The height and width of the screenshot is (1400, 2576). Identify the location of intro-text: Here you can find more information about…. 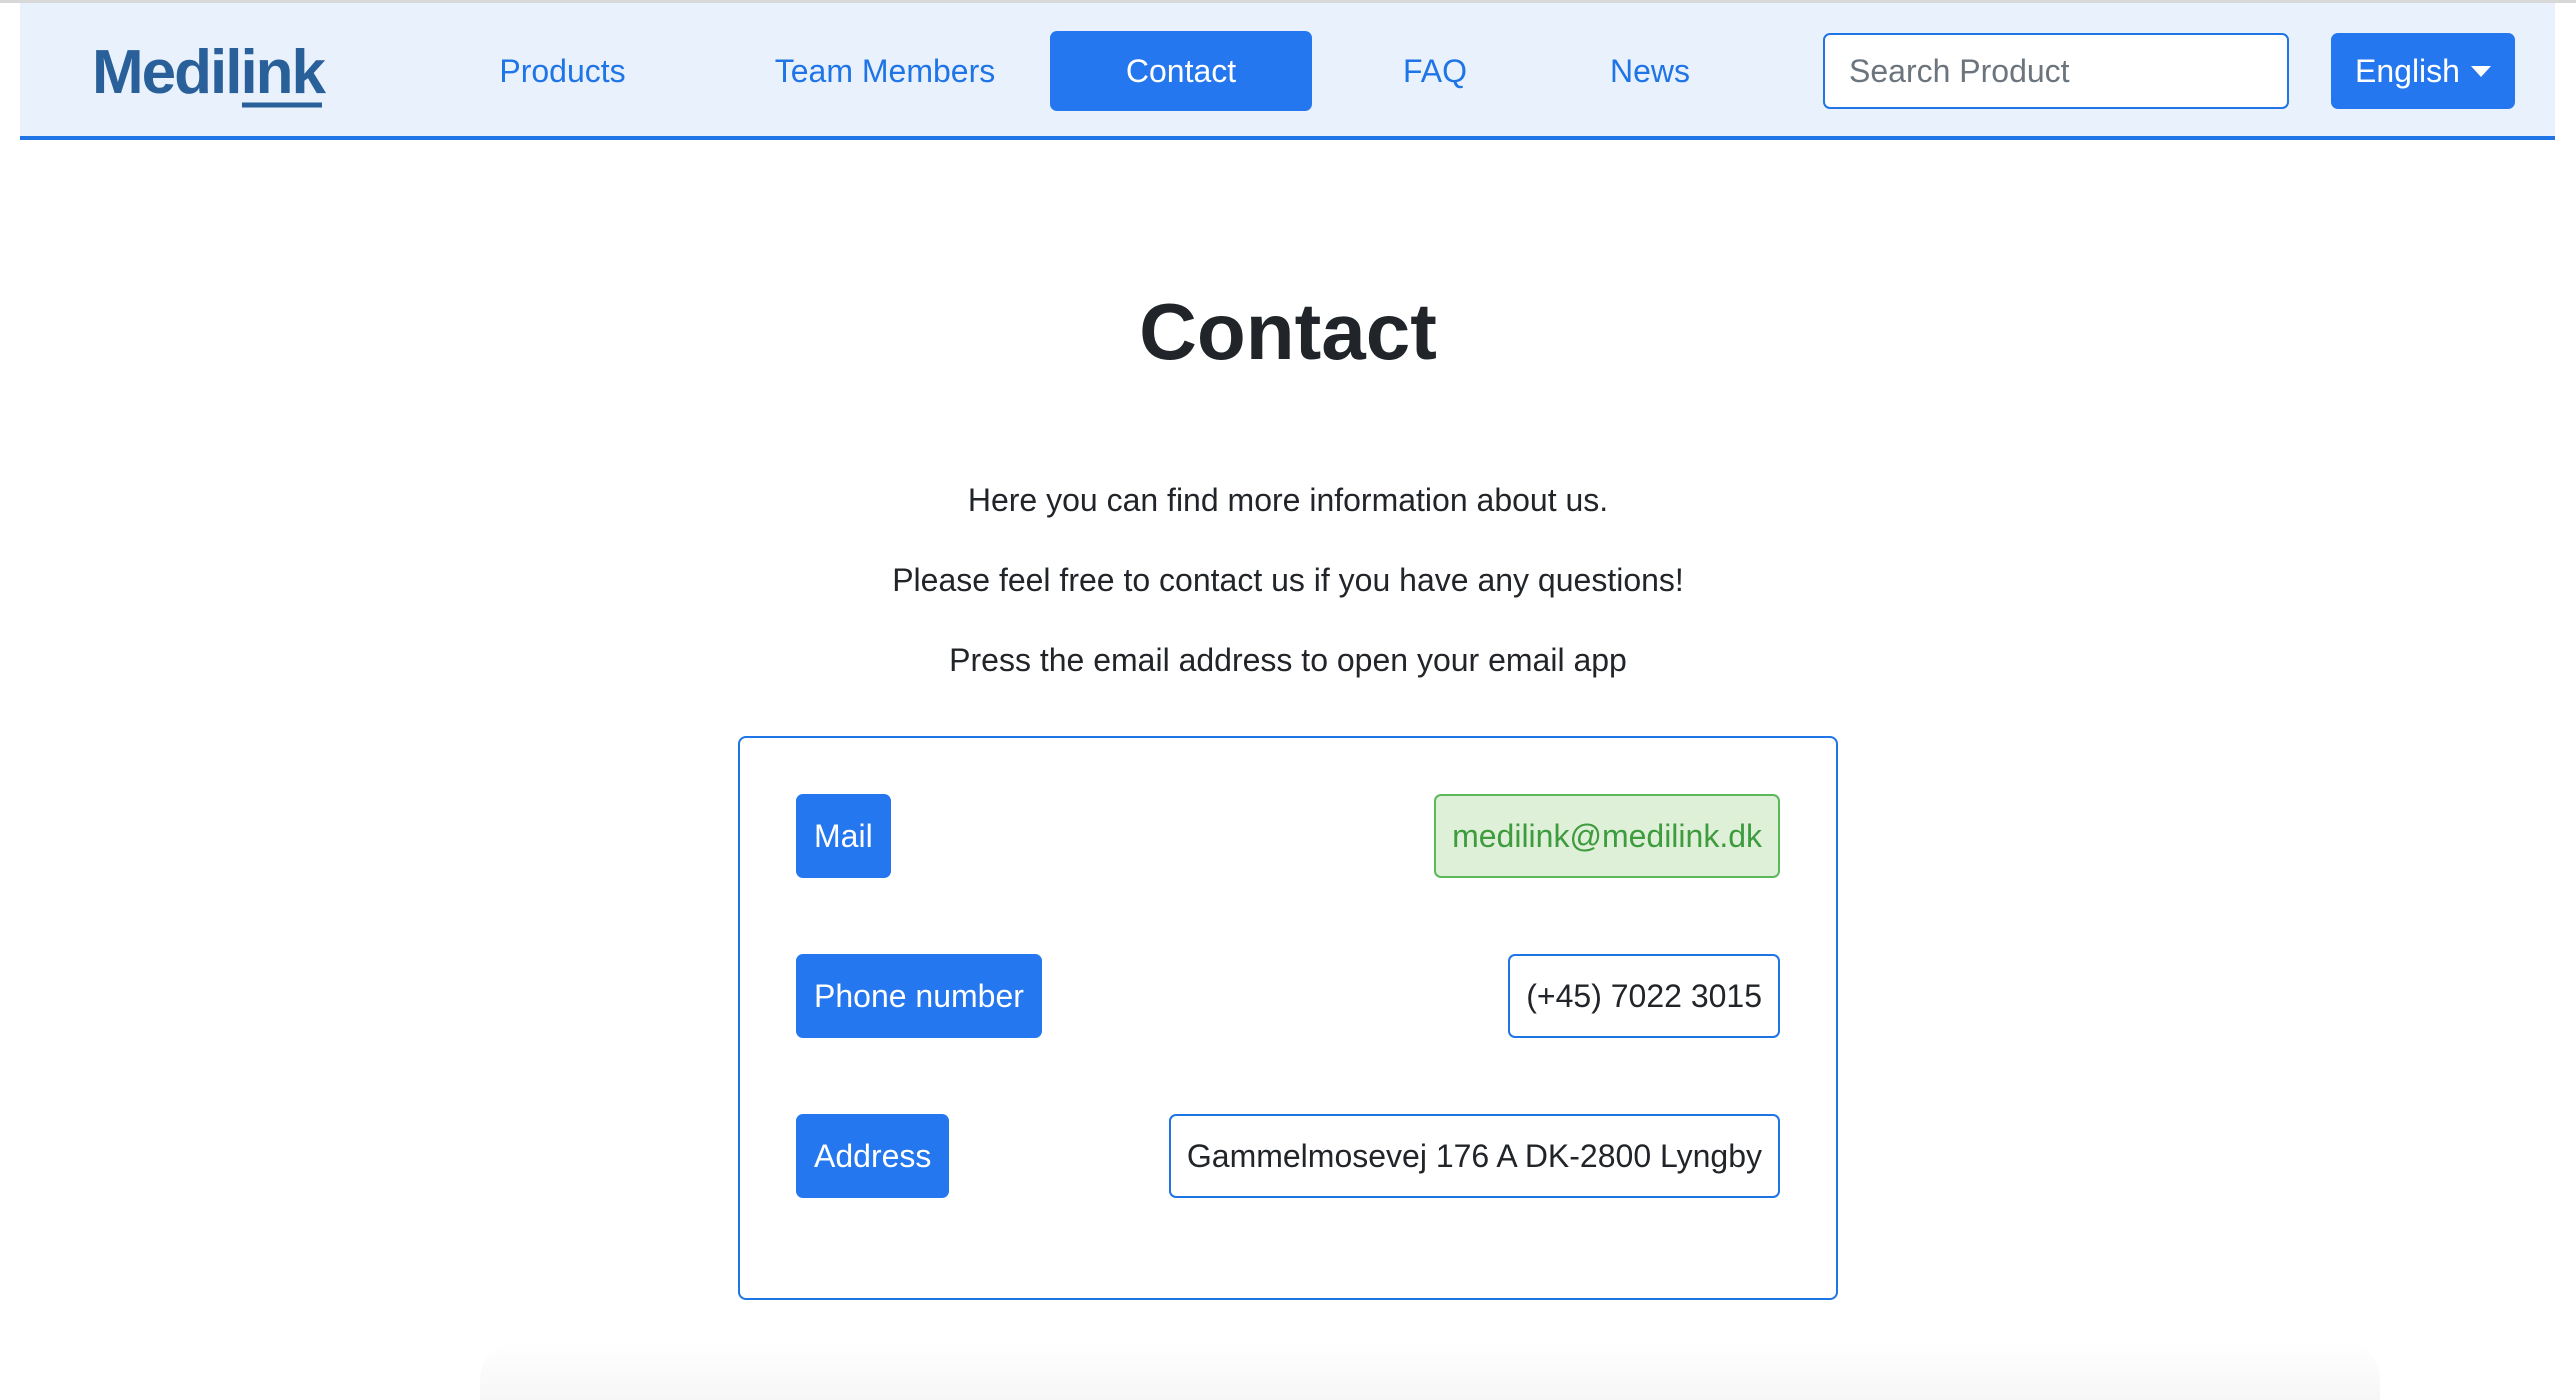
(1288, 500).